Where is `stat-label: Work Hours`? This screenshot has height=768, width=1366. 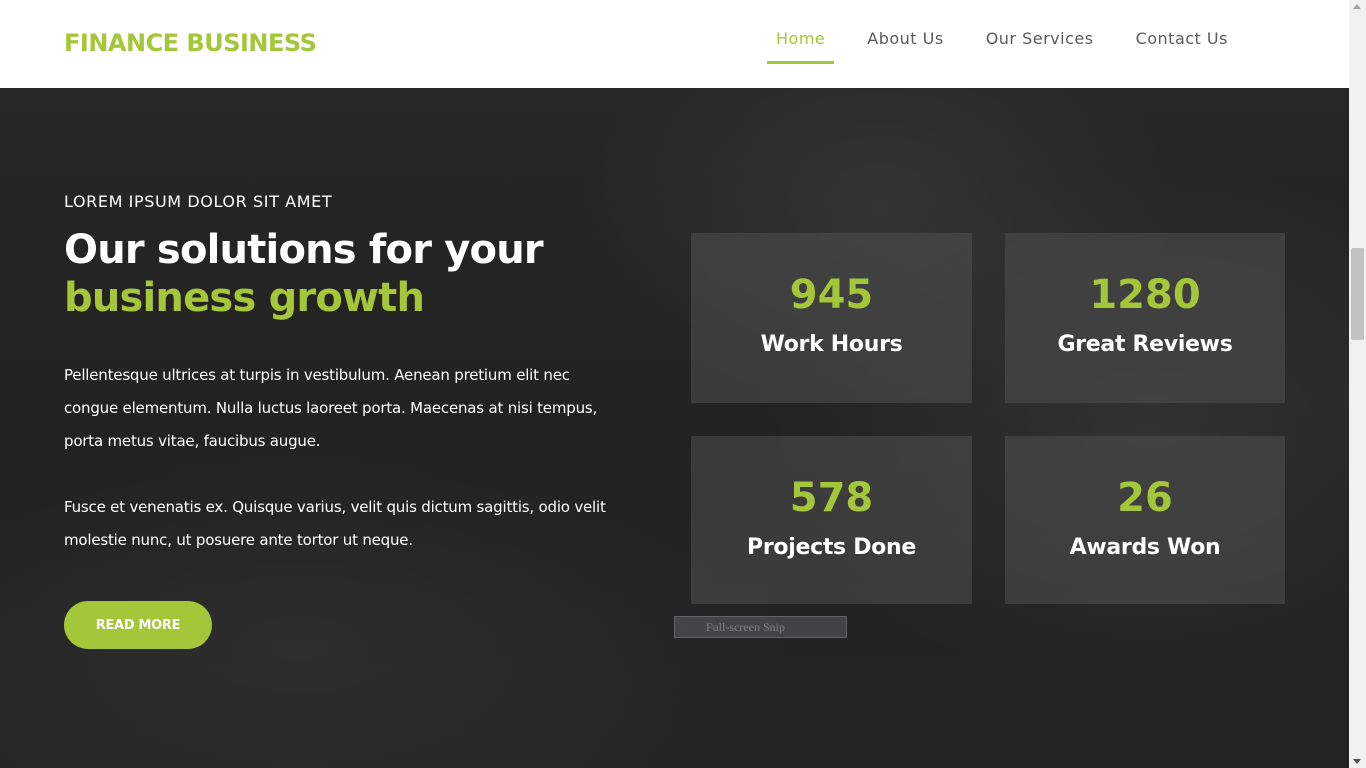
stat-label: Work Hours is located at coordinates (831, 344).